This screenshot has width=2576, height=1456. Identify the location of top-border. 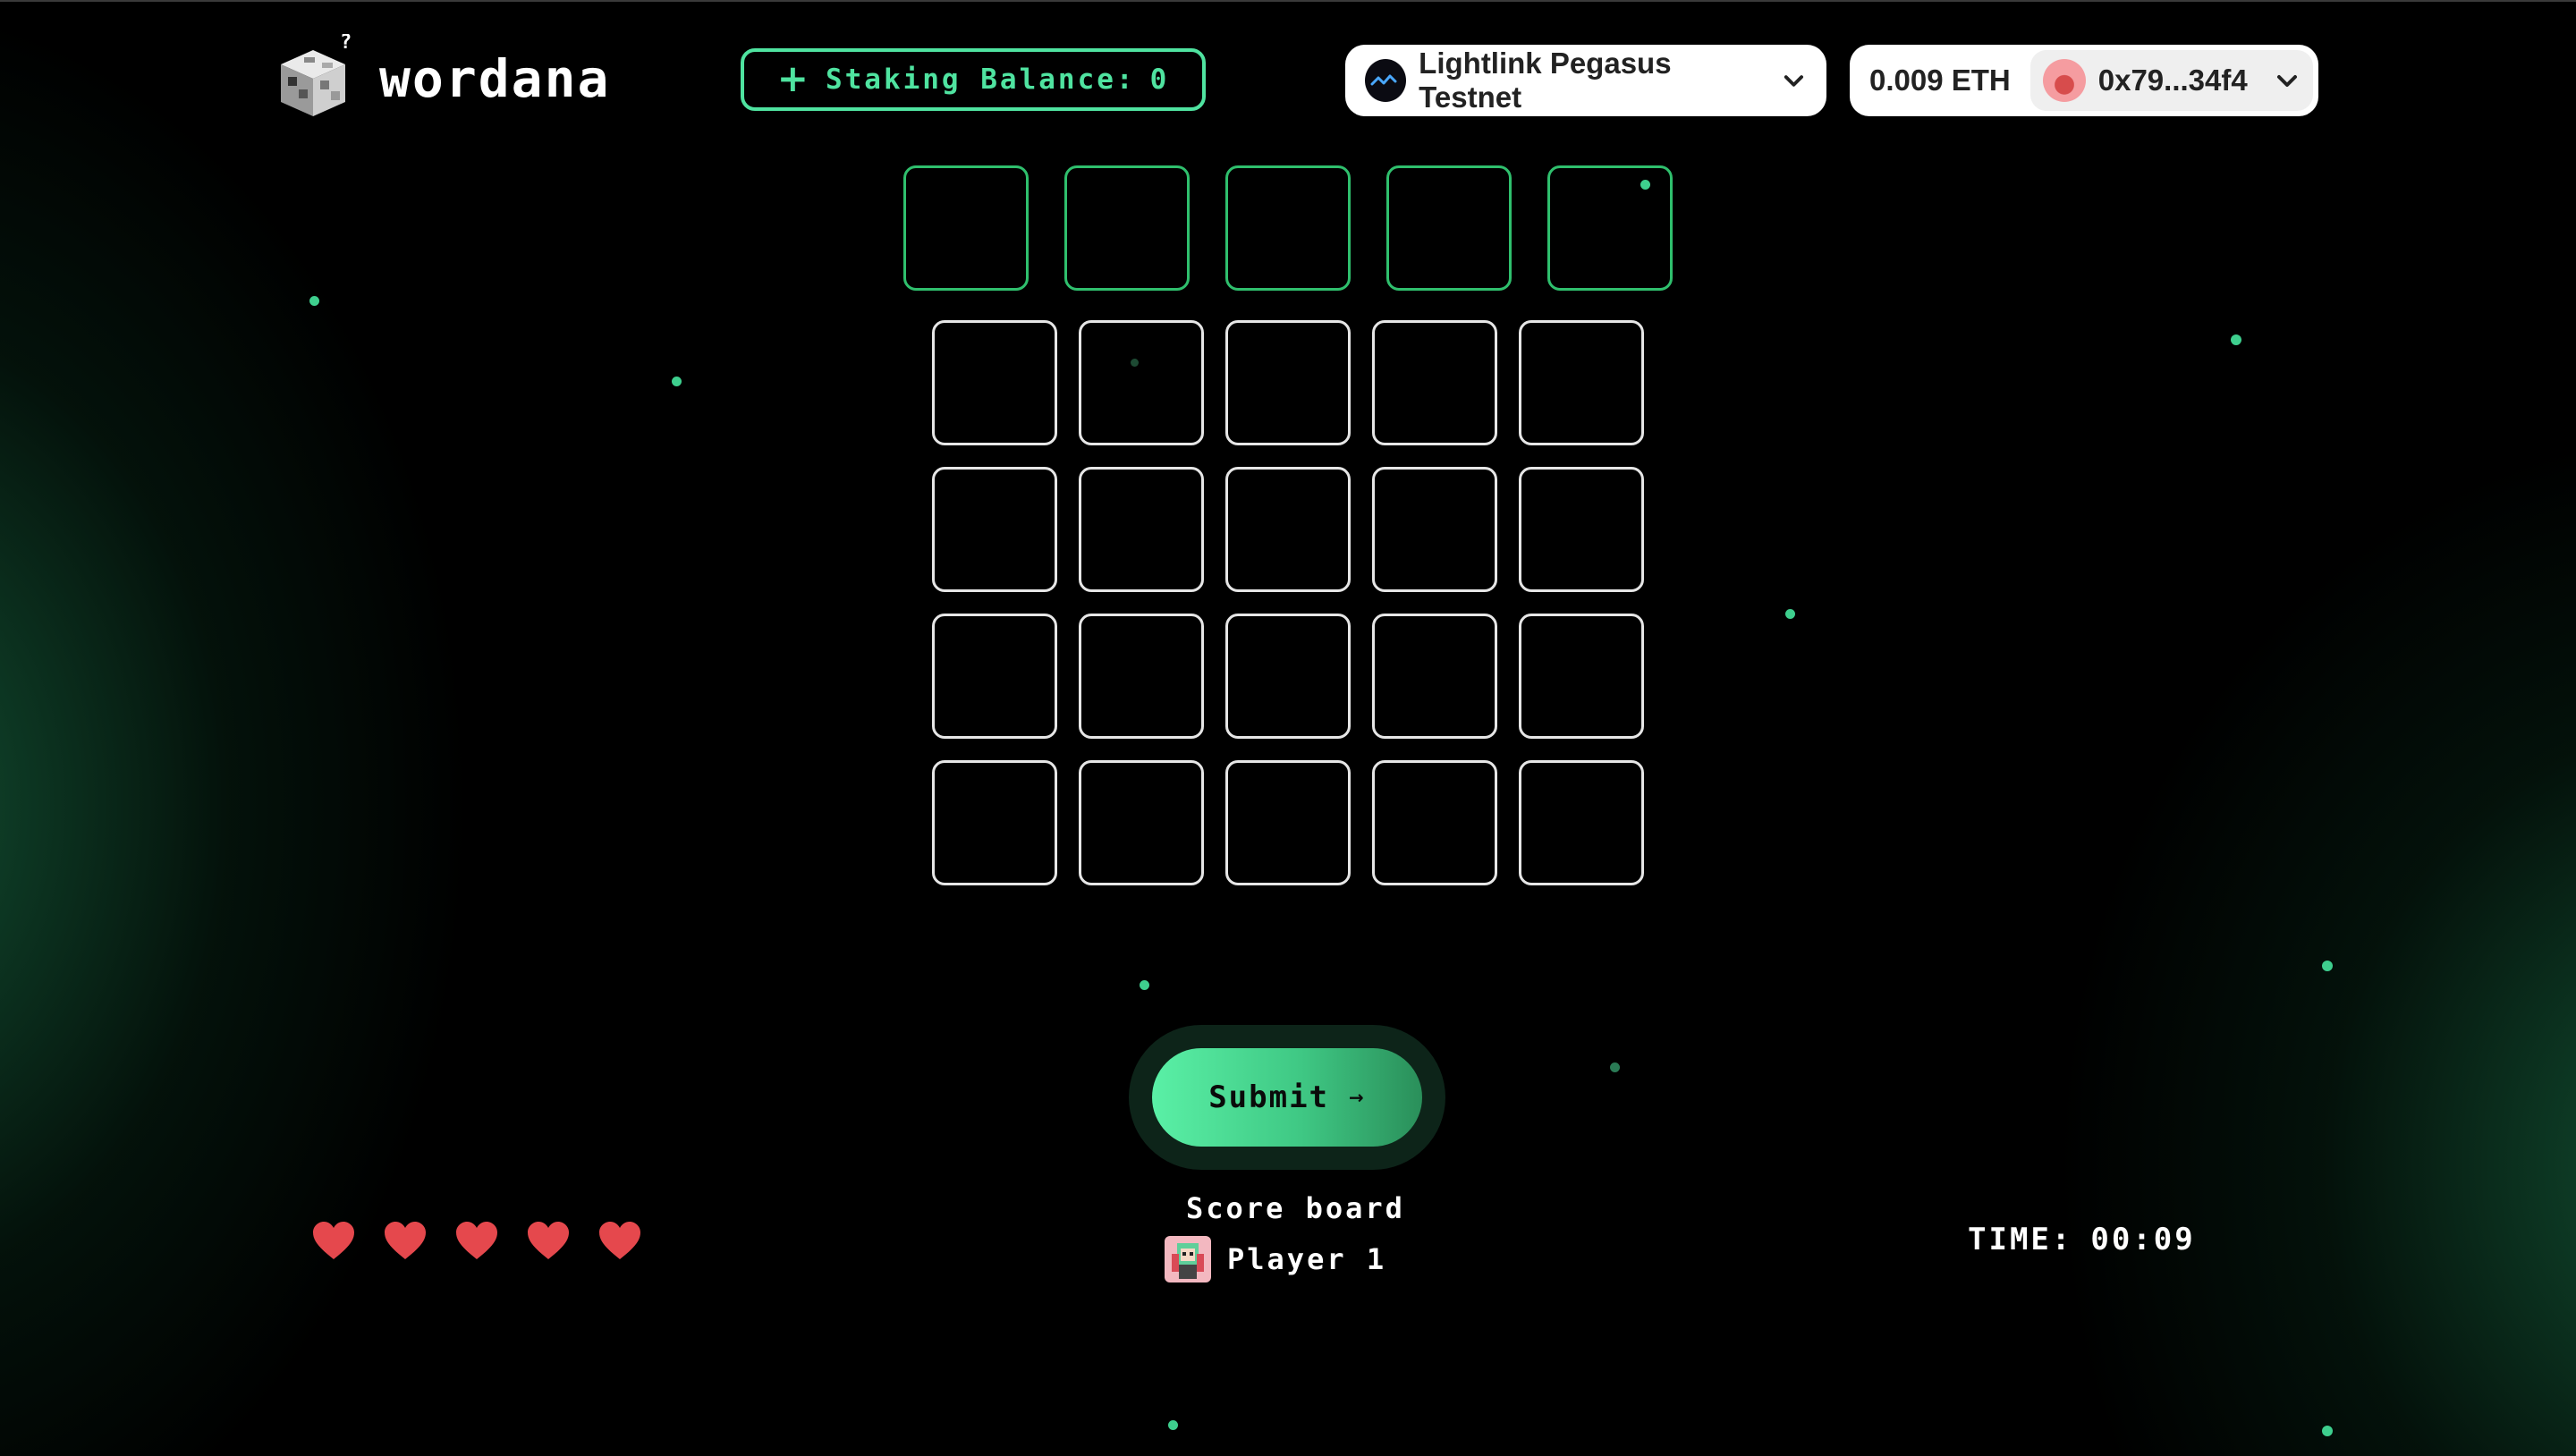
(1288, 1).